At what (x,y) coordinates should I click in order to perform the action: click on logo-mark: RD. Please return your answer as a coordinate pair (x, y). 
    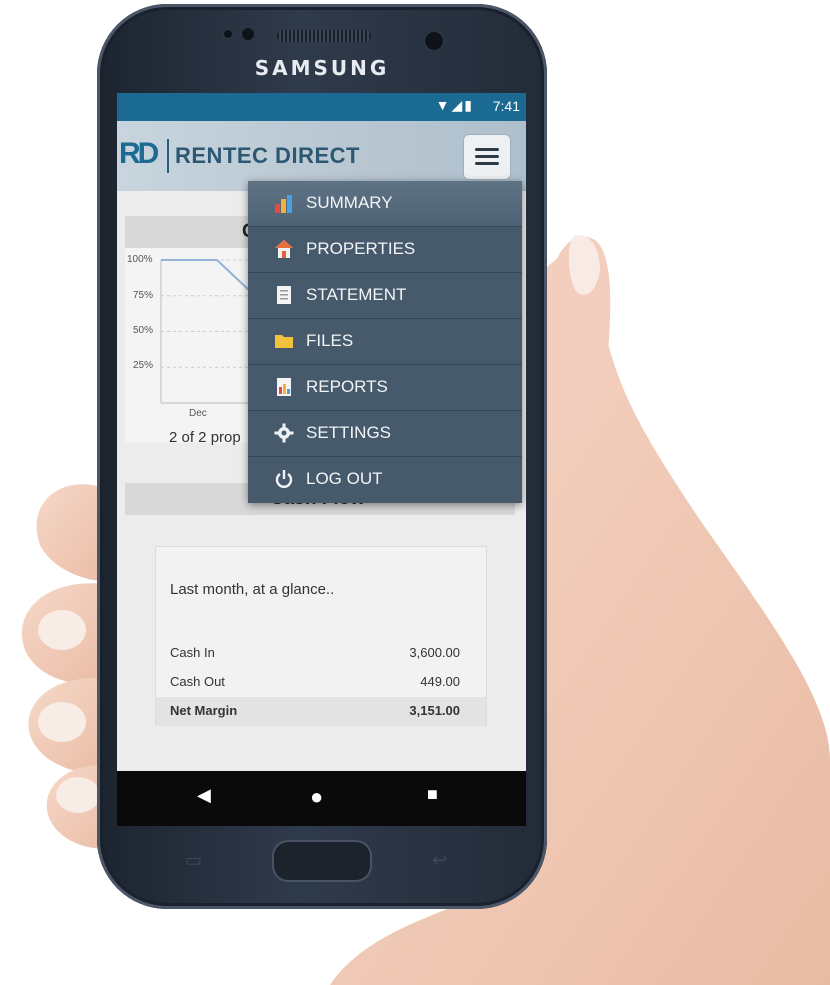
    Looking at the image, I should click on (139, 153).